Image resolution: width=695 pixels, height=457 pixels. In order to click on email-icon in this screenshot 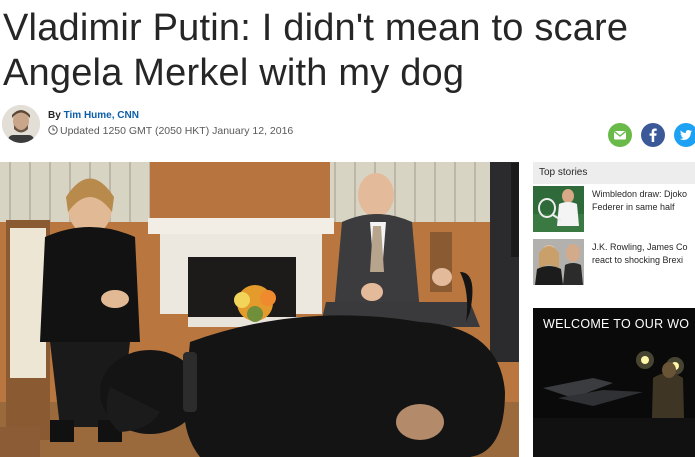, I will do `click(620, 135)`.